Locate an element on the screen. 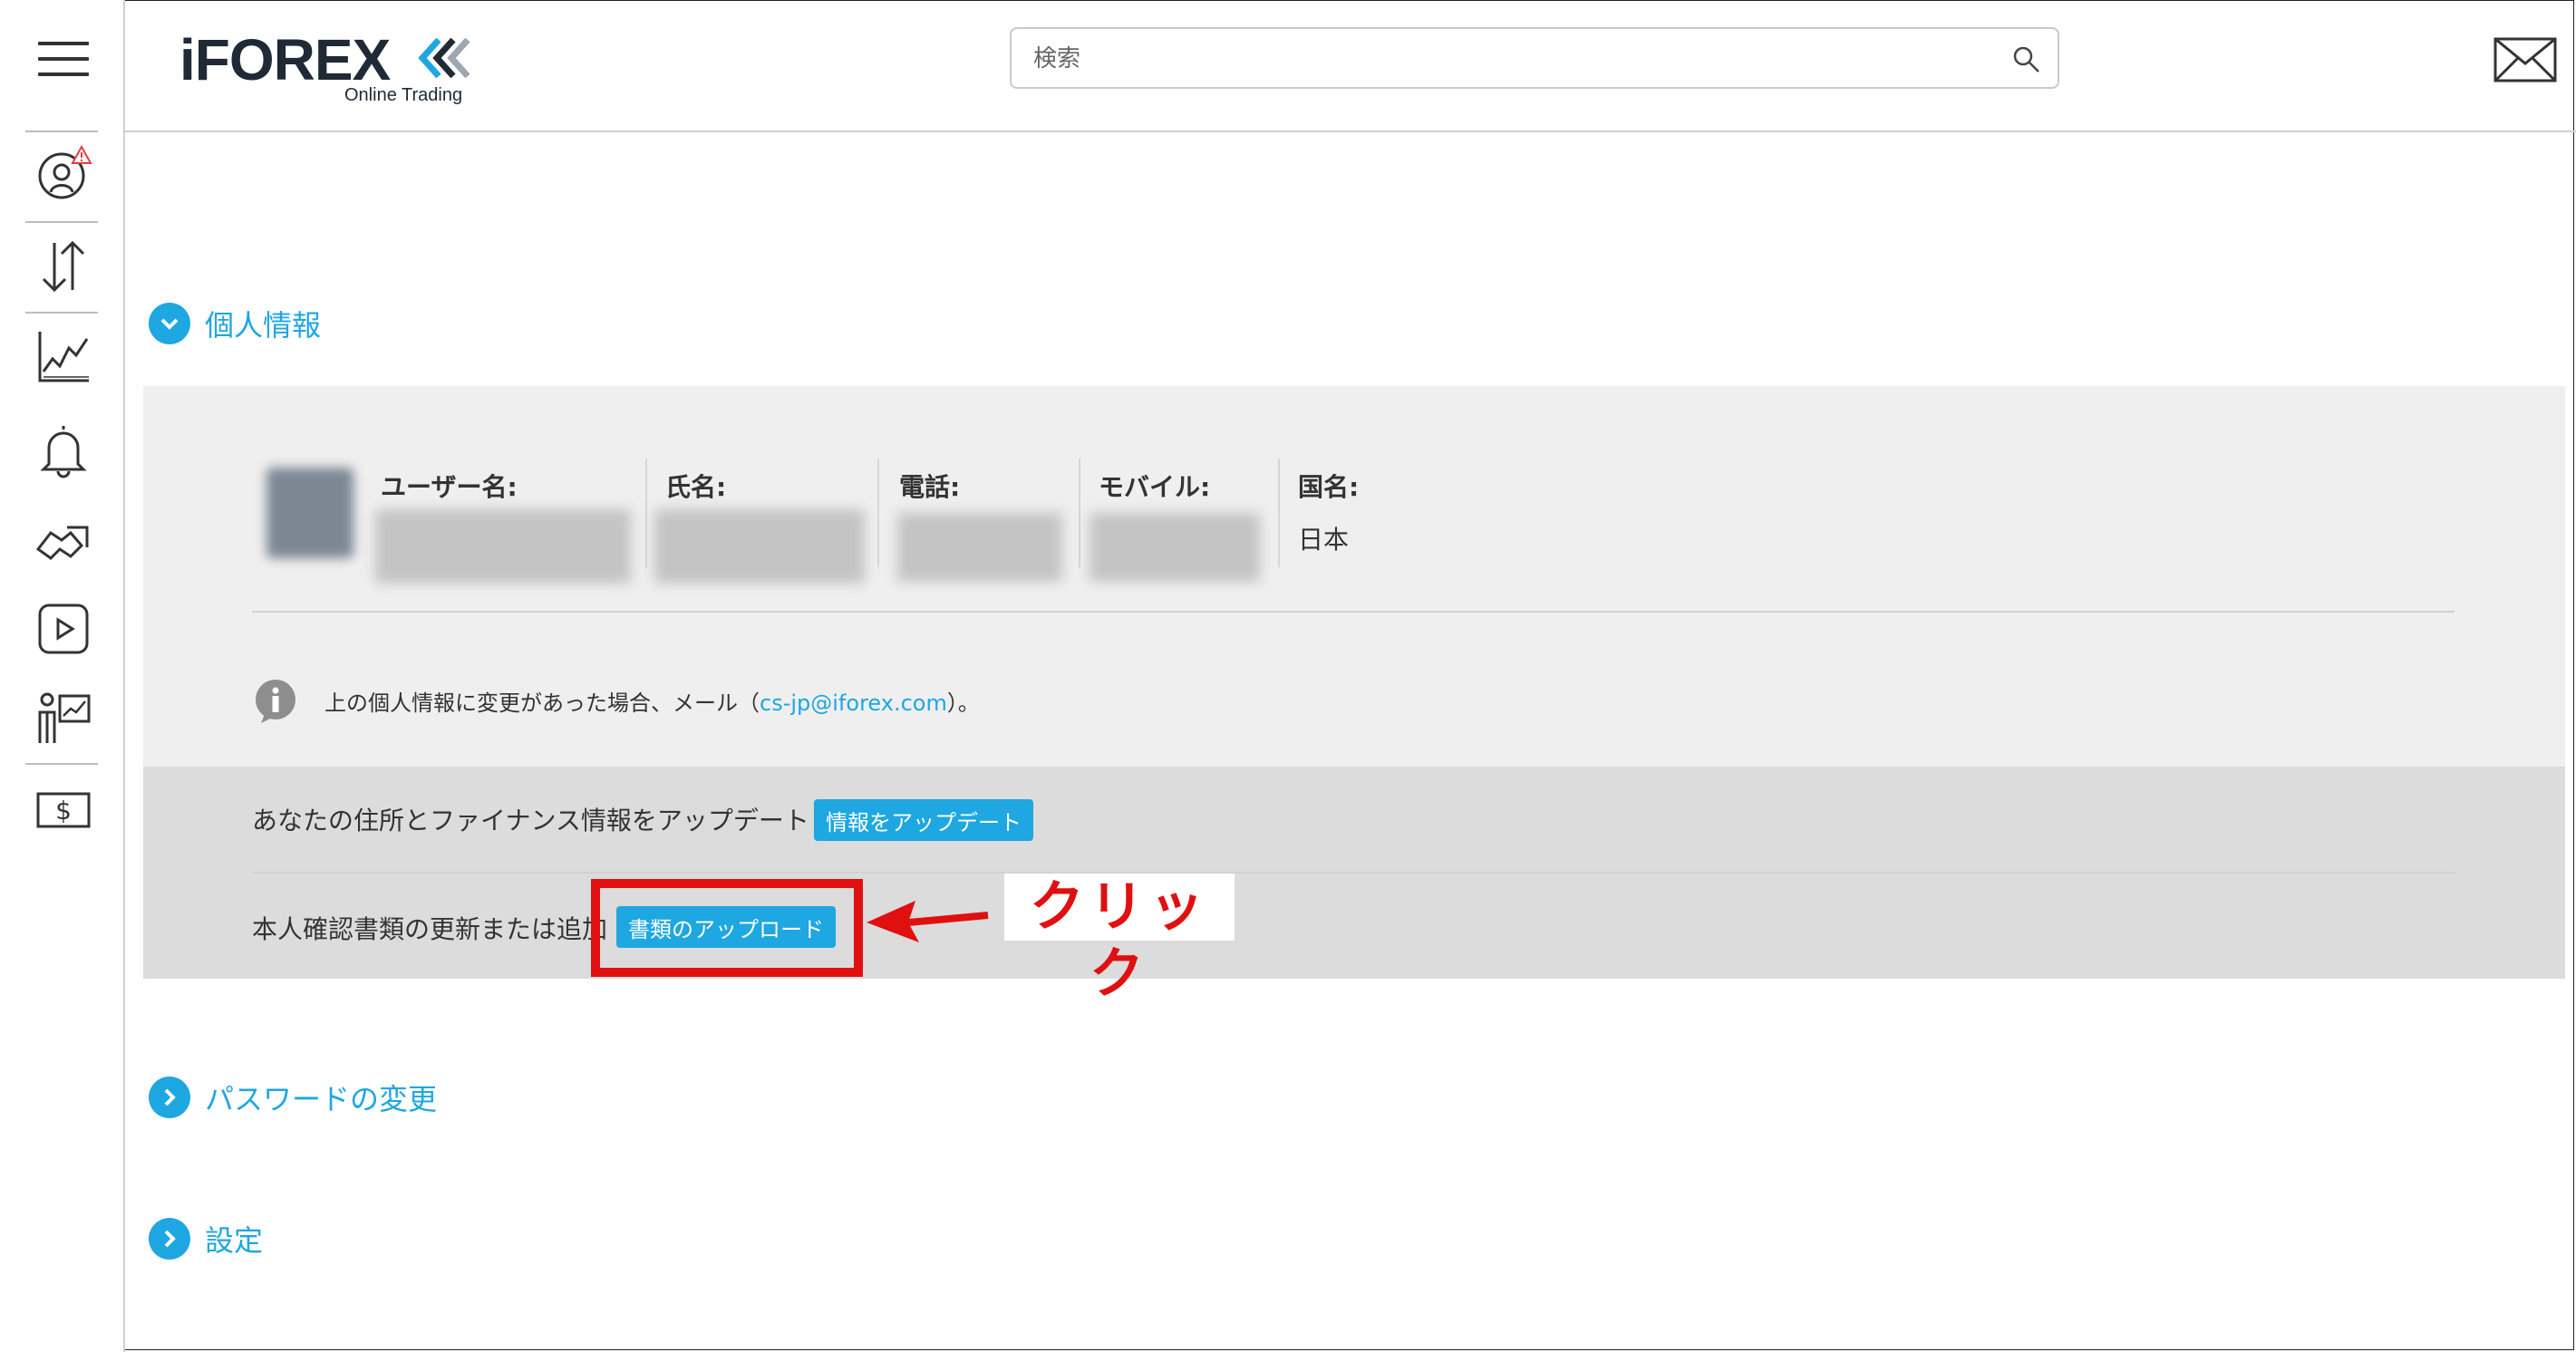  menu-icon is located at coordinates (63, 60).